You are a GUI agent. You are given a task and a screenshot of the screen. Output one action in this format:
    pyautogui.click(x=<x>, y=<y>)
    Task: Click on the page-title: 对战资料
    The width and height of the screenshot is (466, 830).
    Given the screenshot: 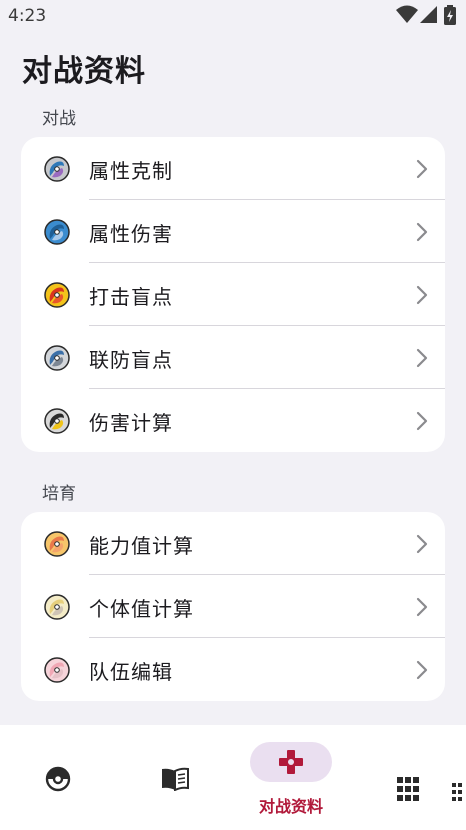 What is the action you would take?
    pyautogui.click(x=84, y=71)
    